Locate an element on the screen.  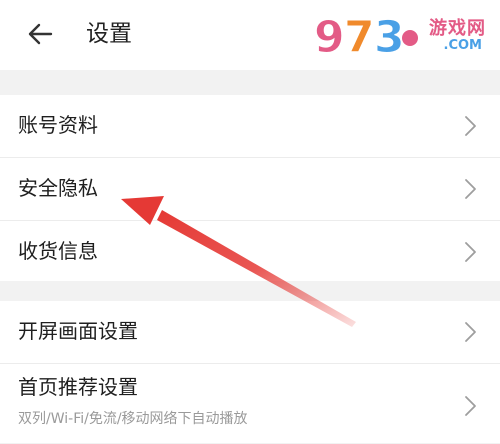
settings-item-label: 账号资料 is located at coordinates (58, 125).